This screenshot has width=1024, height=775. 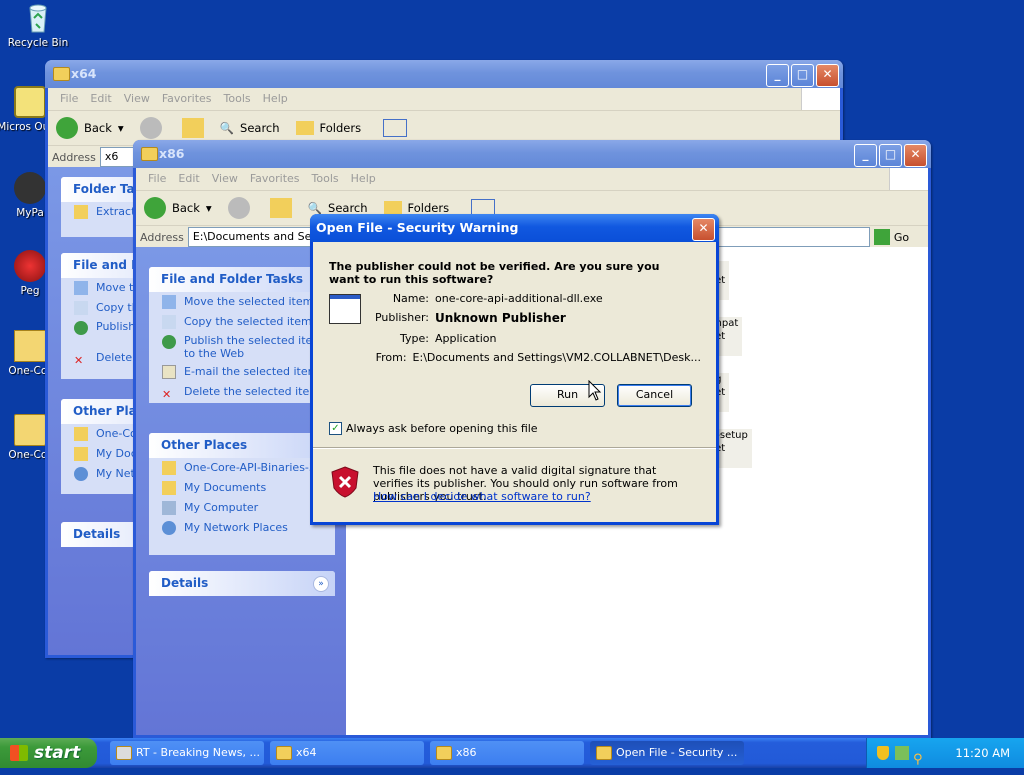 What do you see at coordinates (242, 445) in the screenshot?
I see `panel-header: Other Places` at bounding box center [242, 445].